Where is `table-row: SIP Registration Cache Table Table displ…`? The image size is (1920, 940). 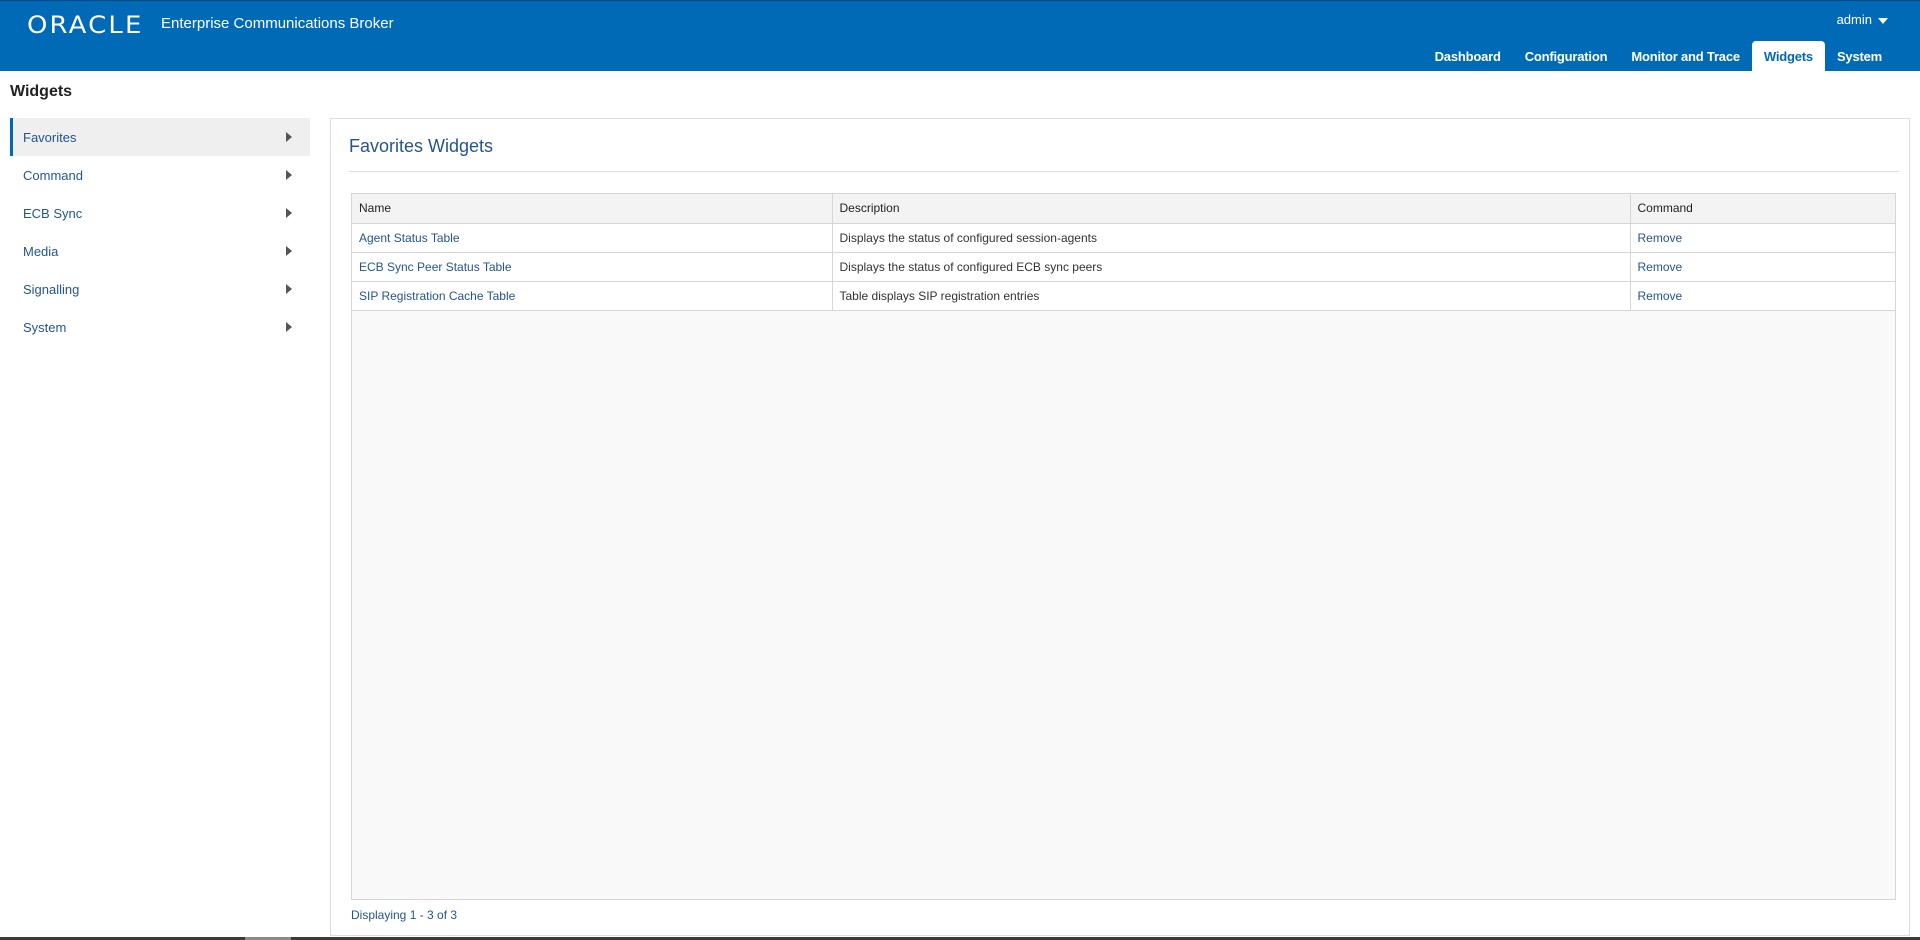
table-row: SIP Registration Cache Table Table displ… is located at coordinates (1123, 296).